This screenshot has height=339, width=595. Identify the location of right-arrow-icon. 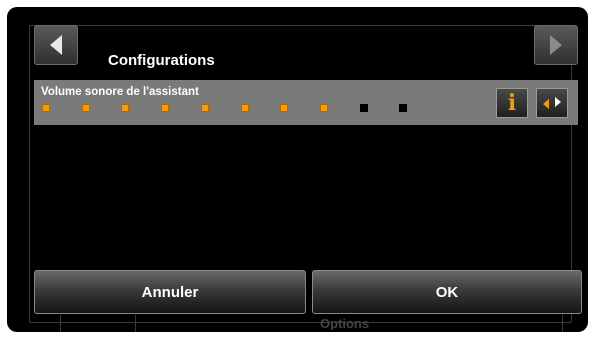
(556, 45).